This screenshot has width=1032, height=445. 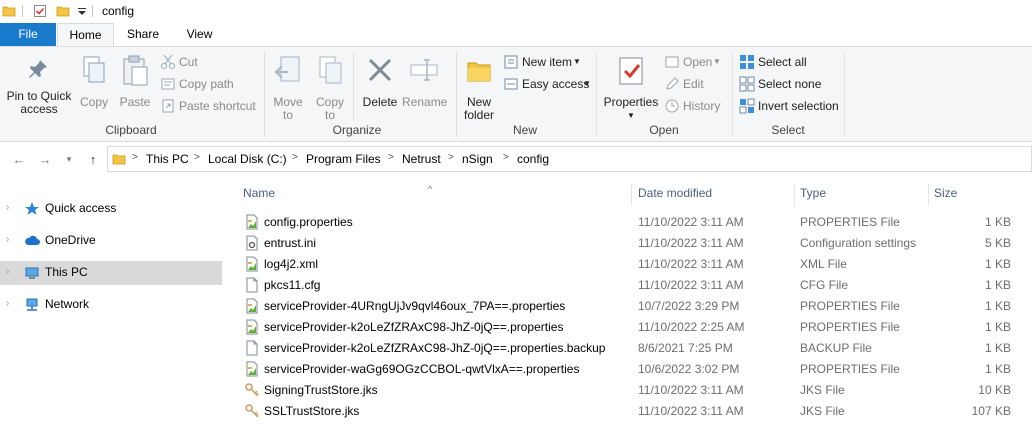 What do you see at coordinates (19, 159) in the screenshot?
I see `back-arrow-icon: ←` at bounding box center [19, 159].